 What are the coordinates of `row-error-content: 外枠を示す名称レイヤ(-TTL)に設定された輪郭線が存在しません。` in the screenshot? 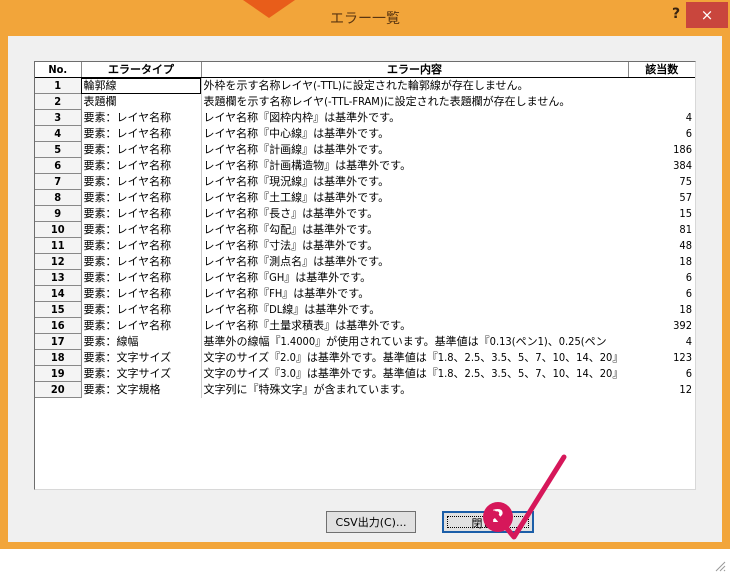 It's located at (366, 86).